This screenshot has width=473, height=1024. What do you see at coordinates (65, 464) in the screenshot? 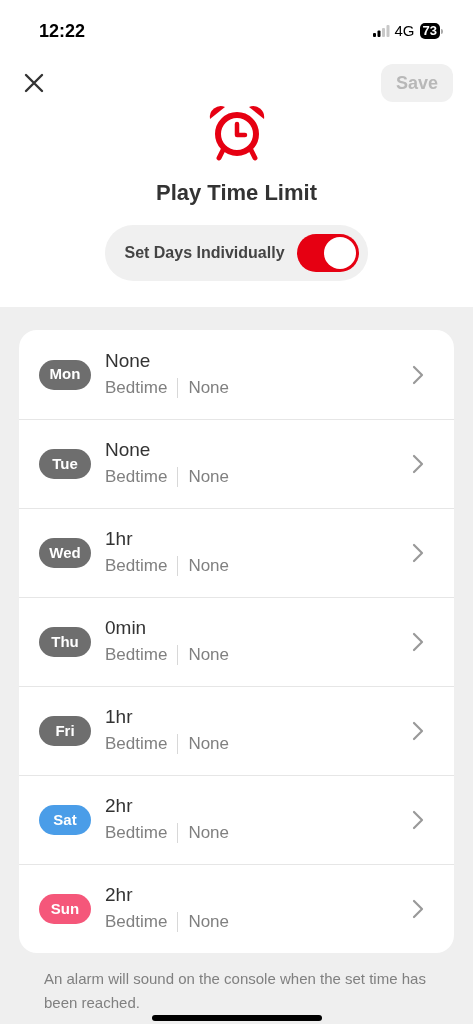
I see `day-badge: Tue` at bounding box center [65, 464].